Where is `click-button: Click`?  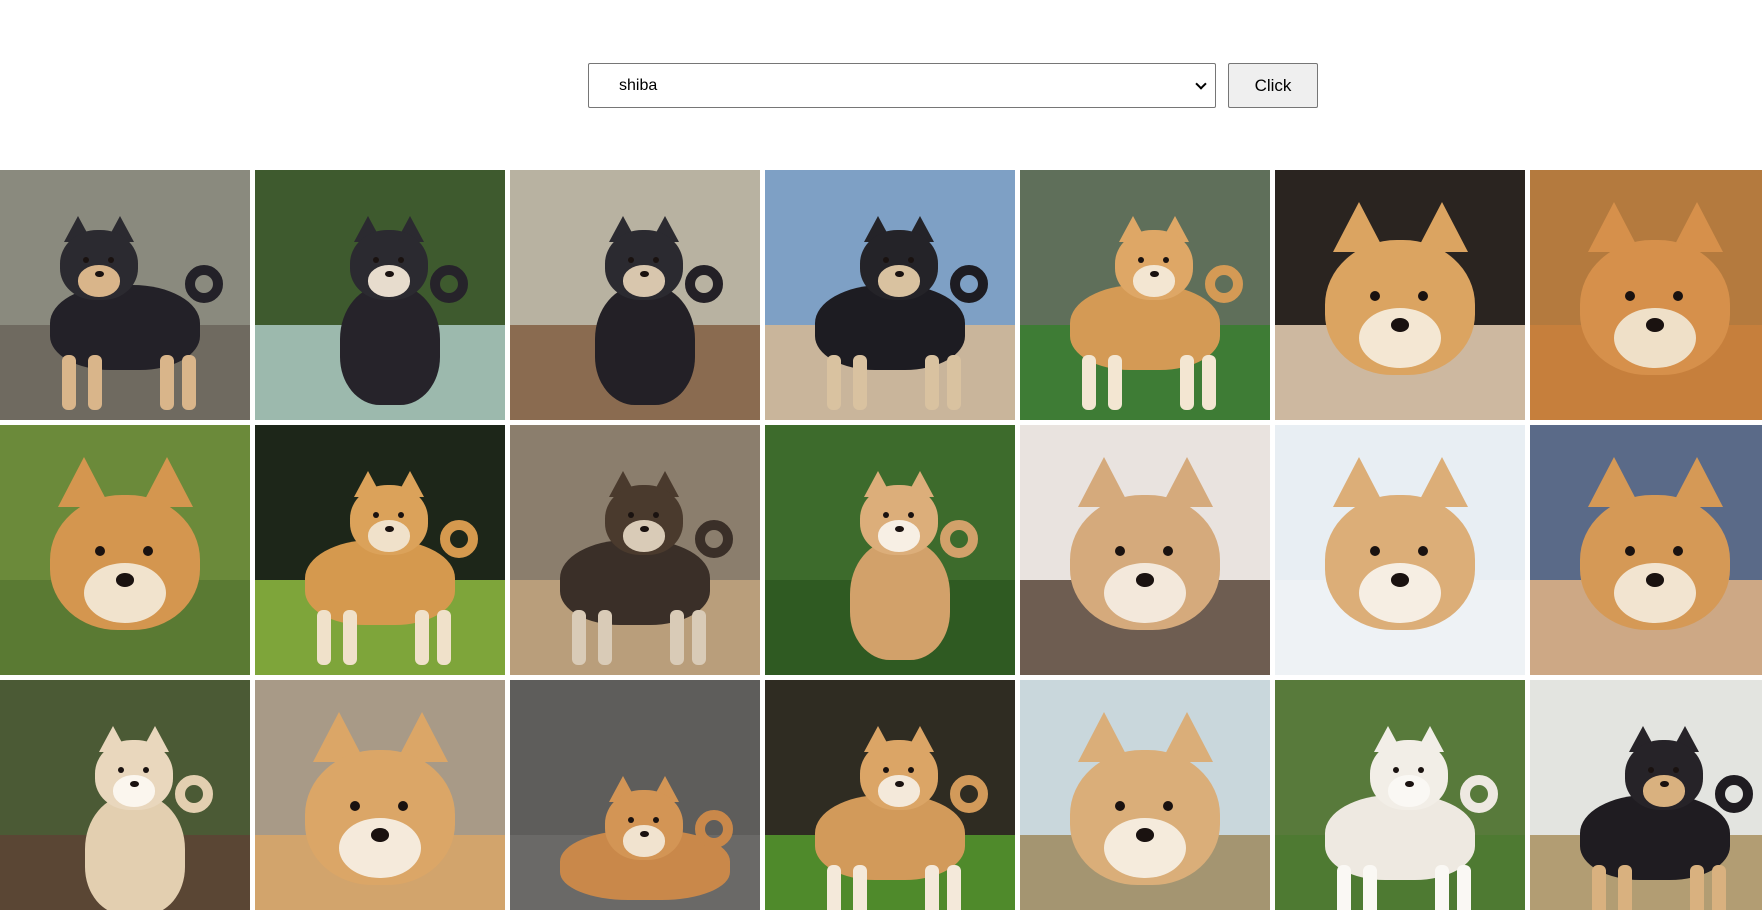 click-button: Click is located at coordinates (1273, 85).